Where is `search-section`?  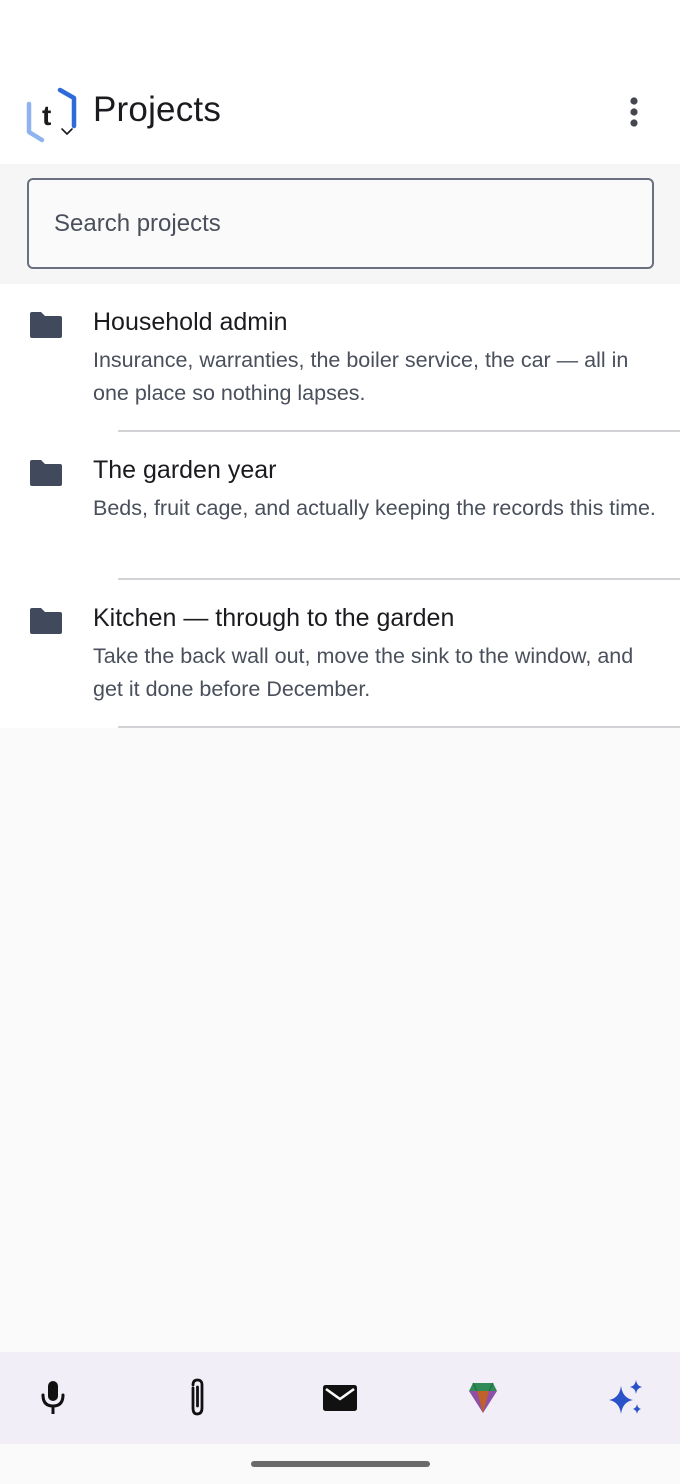
search-section is located at coordinates (340, 224).